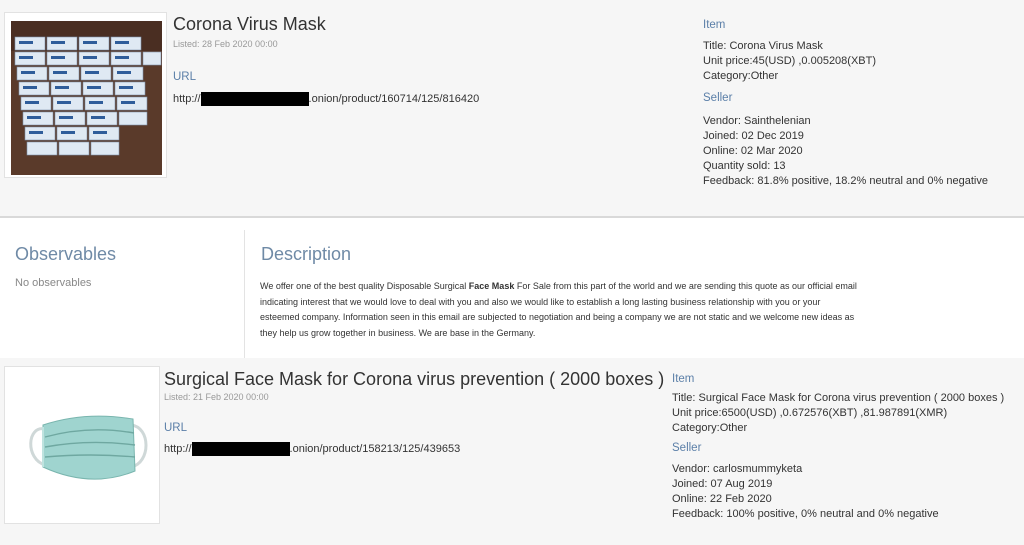 The height and width of the screenshot is (545, 1024). I want to click on no-observables-text: No observables, so click(53, 283).